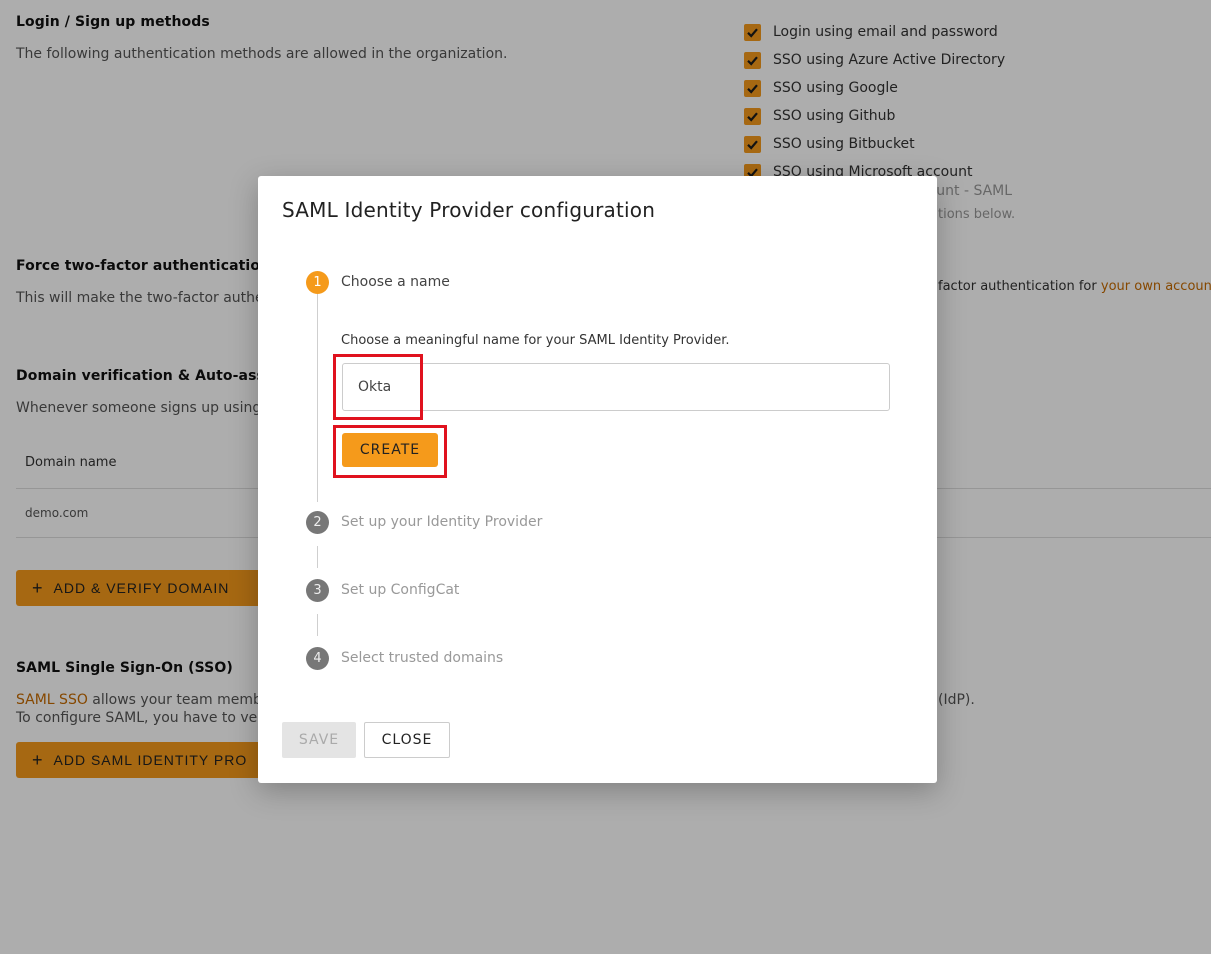 The height and width of the screenshot is (954, 1211). What do you see at coordinates (616, 387) in the screenshot?
I see `provider-name-input` at bounding box center [616, 387].